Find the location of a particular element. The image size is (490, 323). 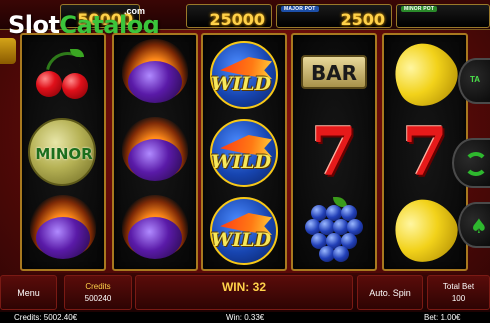

take-label: TA is located at coordinates (475, 79).